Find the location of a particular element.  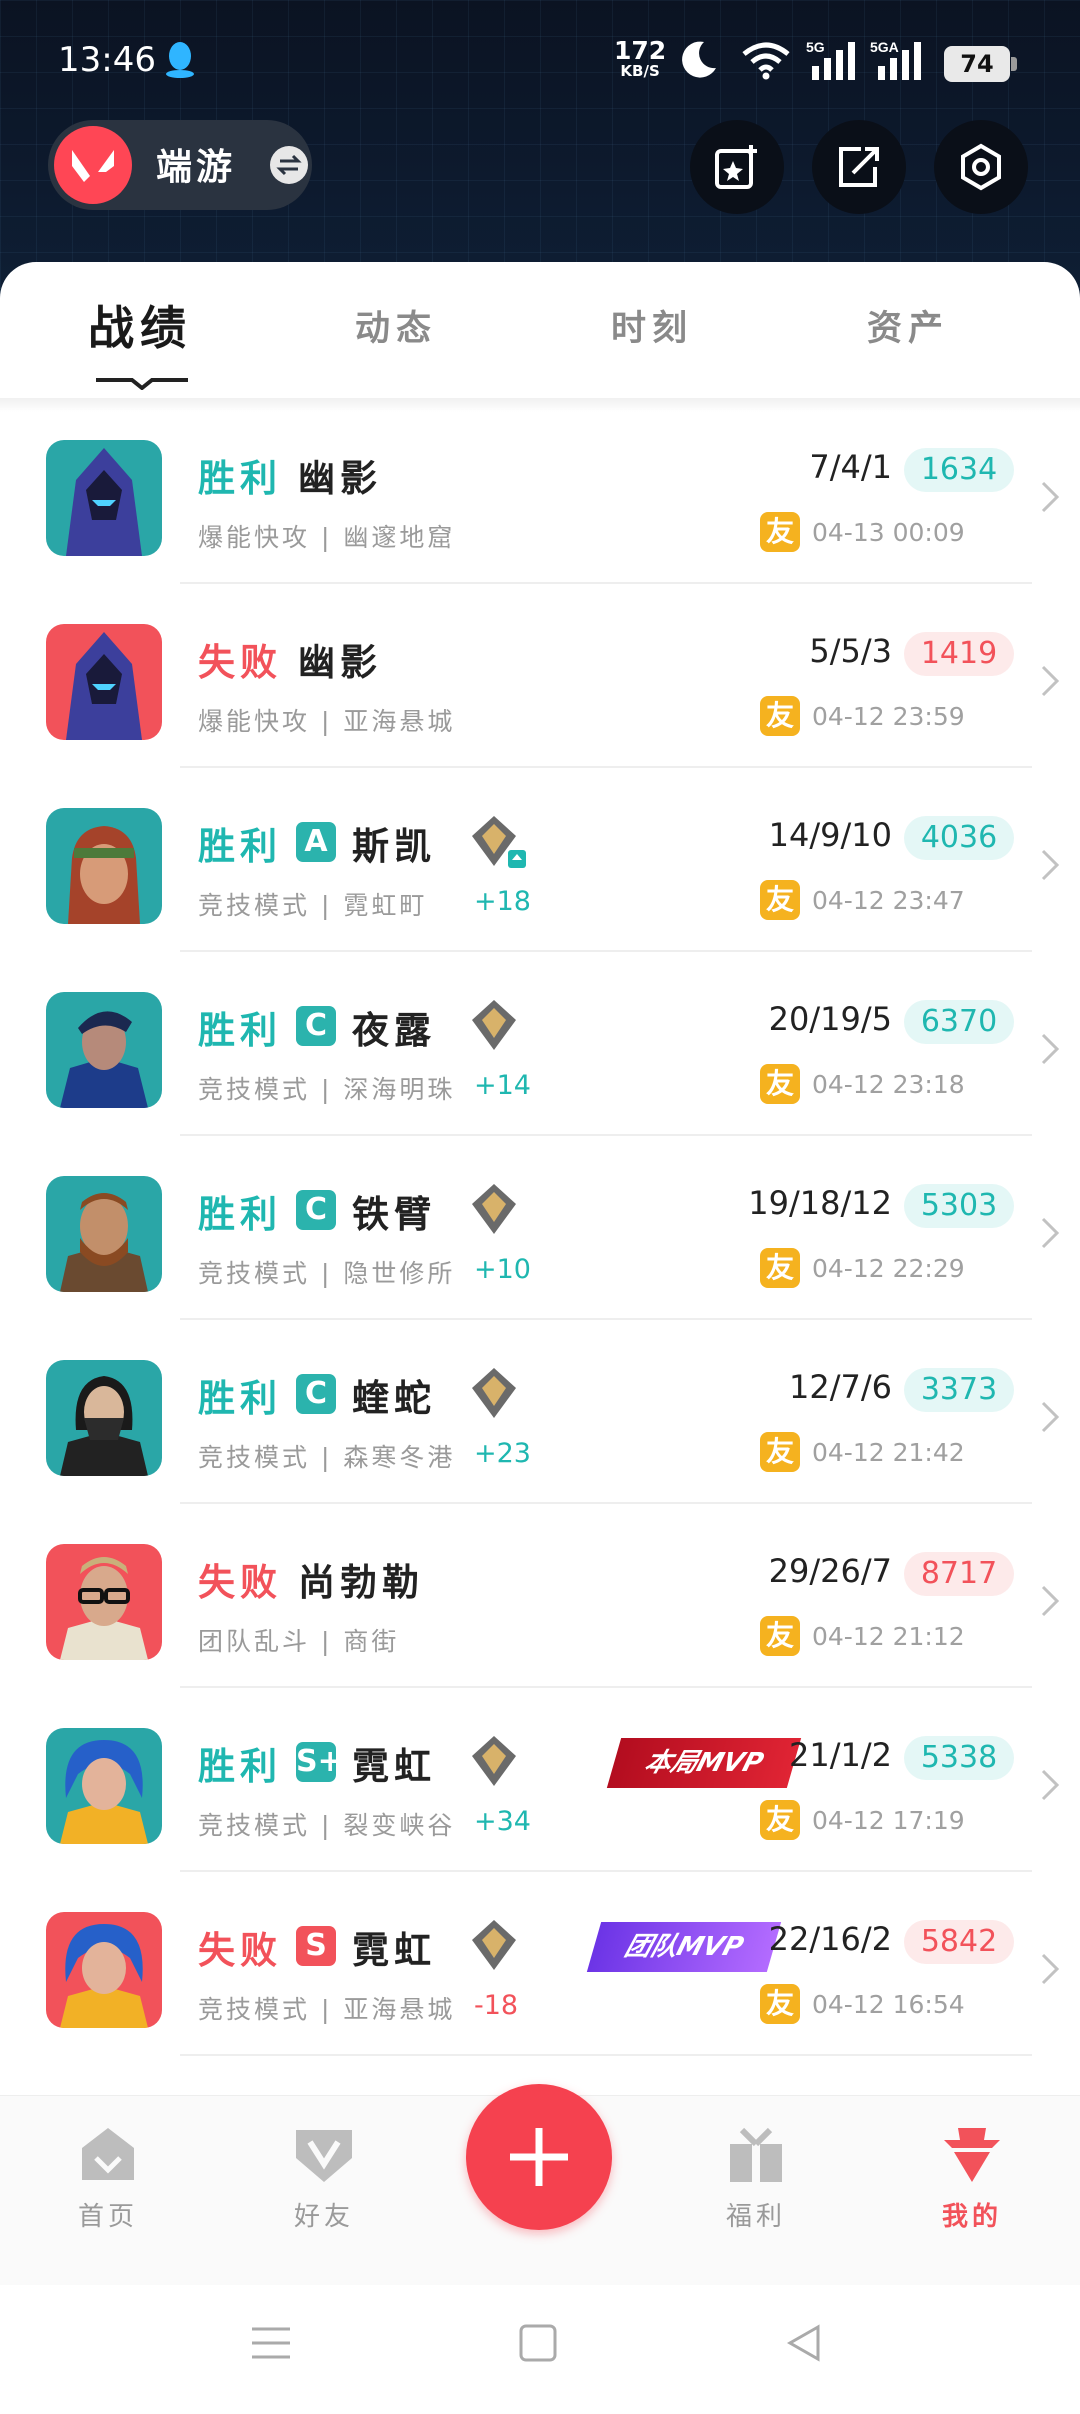

match-kda: 20/19/5 is located at coordinates (830, 1019).